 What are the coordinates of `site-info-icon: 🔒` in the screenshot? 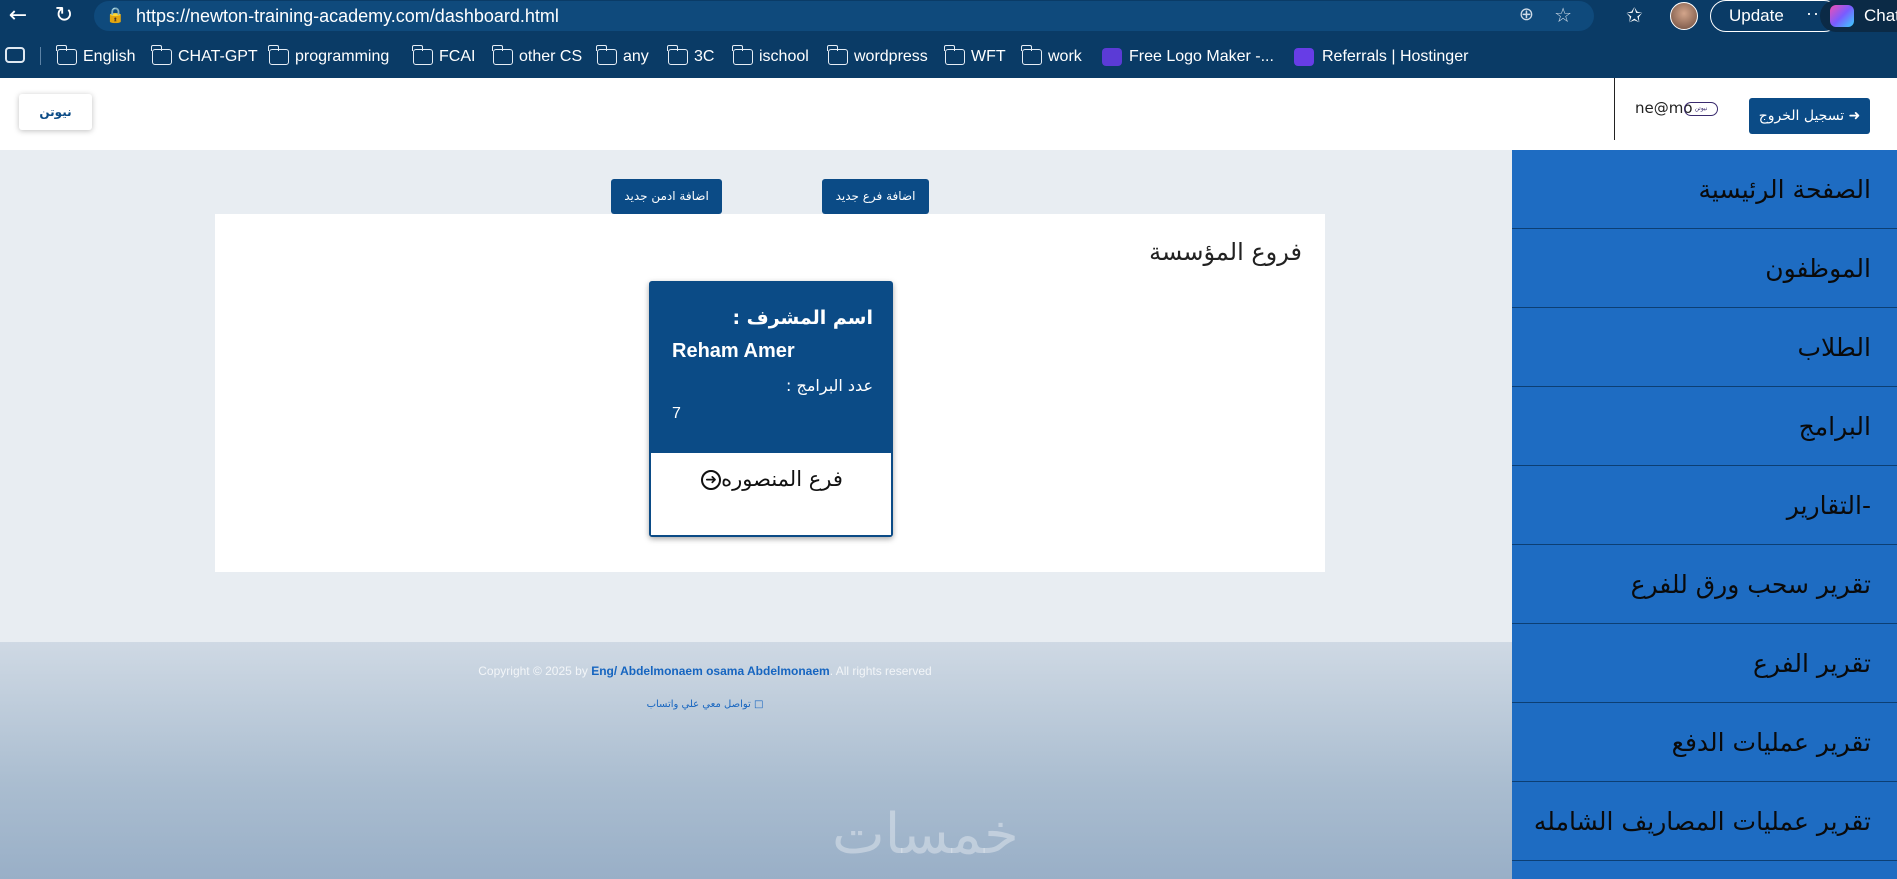 It's located at (115, 15).